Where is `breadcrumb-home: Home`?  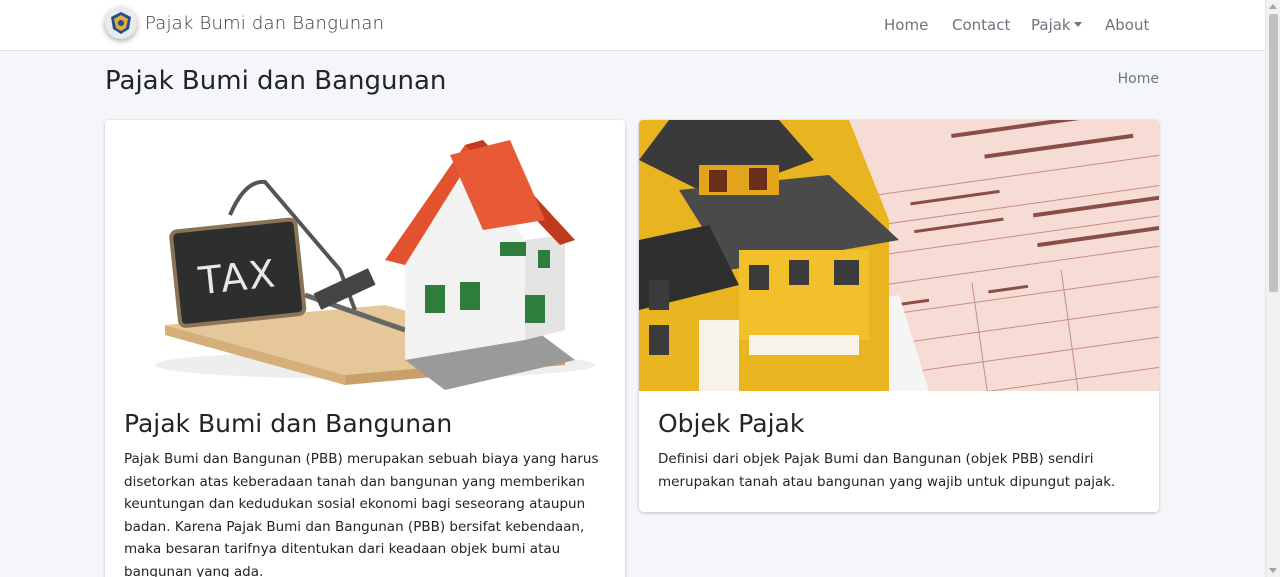 breadcrumb-home: Home is located at coordinates (1138, 79).